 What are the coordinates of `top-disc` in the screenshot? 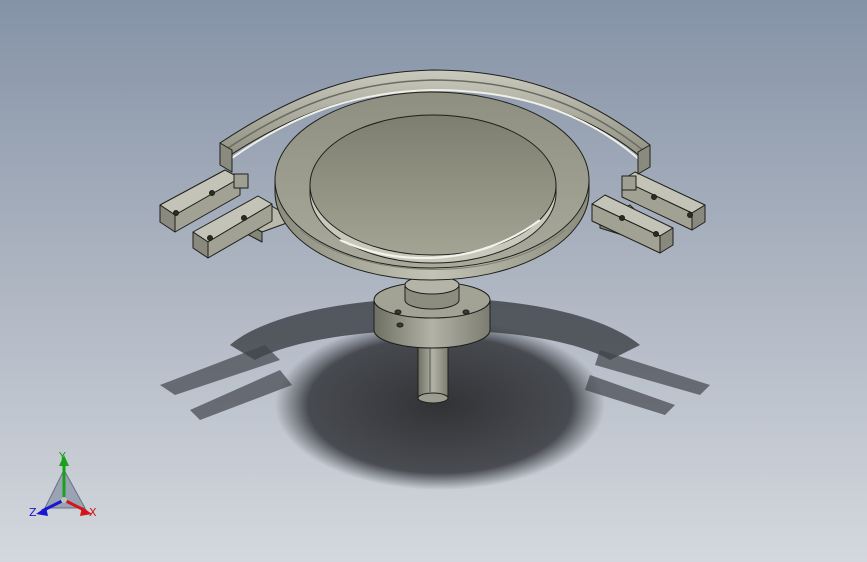 It's located at (433, 189).